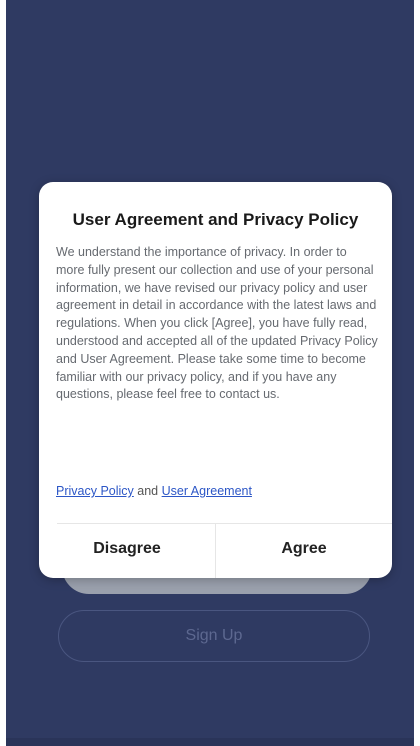 This screenshot has width=420, height=746. I want to click on dialog-title: User Agreement and Privacy Policy, so click(215, 219).